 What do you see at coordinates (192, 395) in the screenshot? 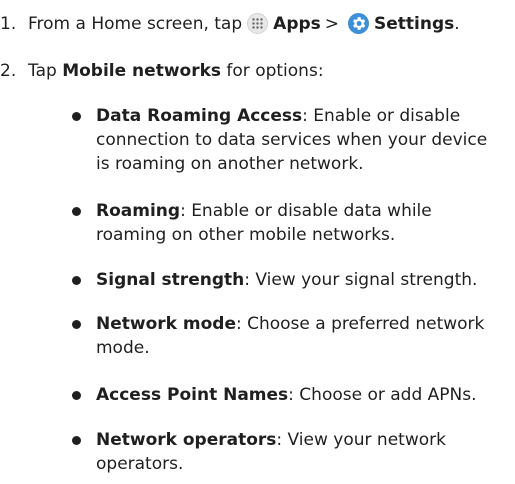
I see `option-term: Access Point Names` at bounding box center [192, 395].